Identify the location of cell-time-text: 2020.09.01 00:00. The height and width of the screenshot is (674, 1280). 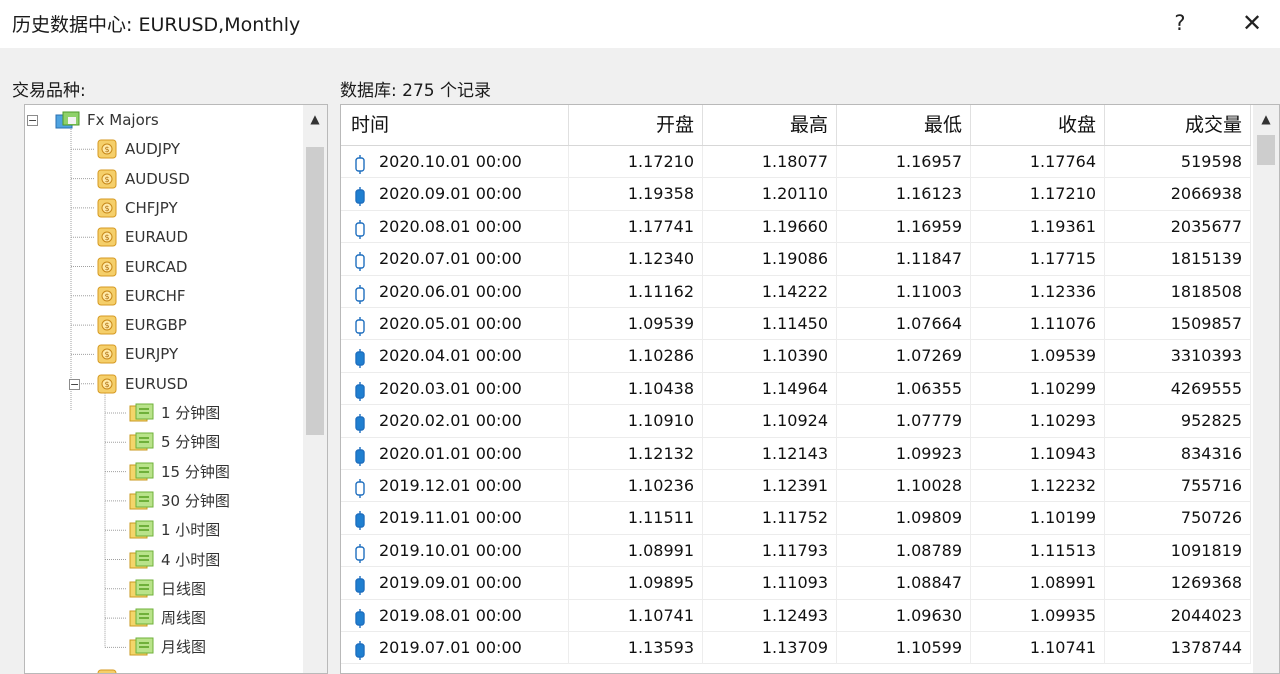
(450, 194).